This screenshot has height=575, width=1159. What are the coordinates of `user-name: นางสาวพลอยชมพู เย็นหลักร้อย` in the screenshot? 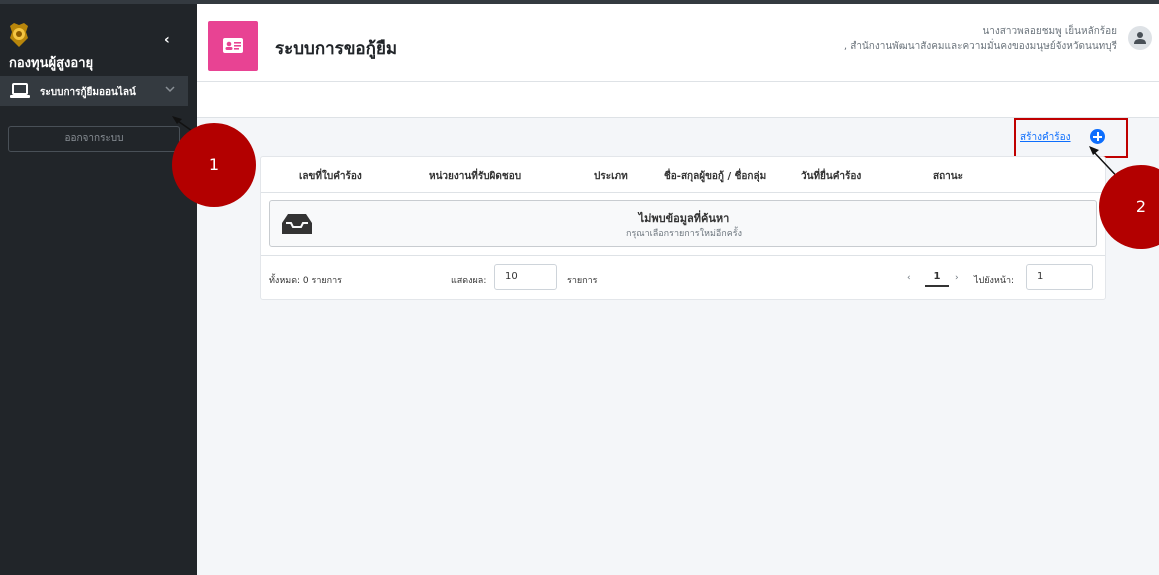 It's located at (1049, 31).